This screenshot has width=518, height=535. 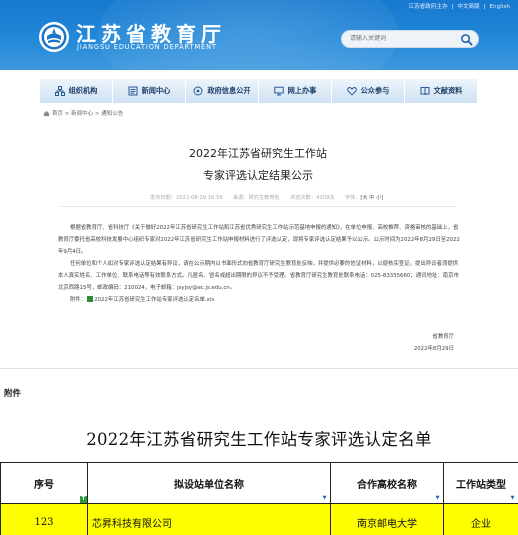 I want to click on nav-item-documents: 文献资料, so click(x=441, y=91).